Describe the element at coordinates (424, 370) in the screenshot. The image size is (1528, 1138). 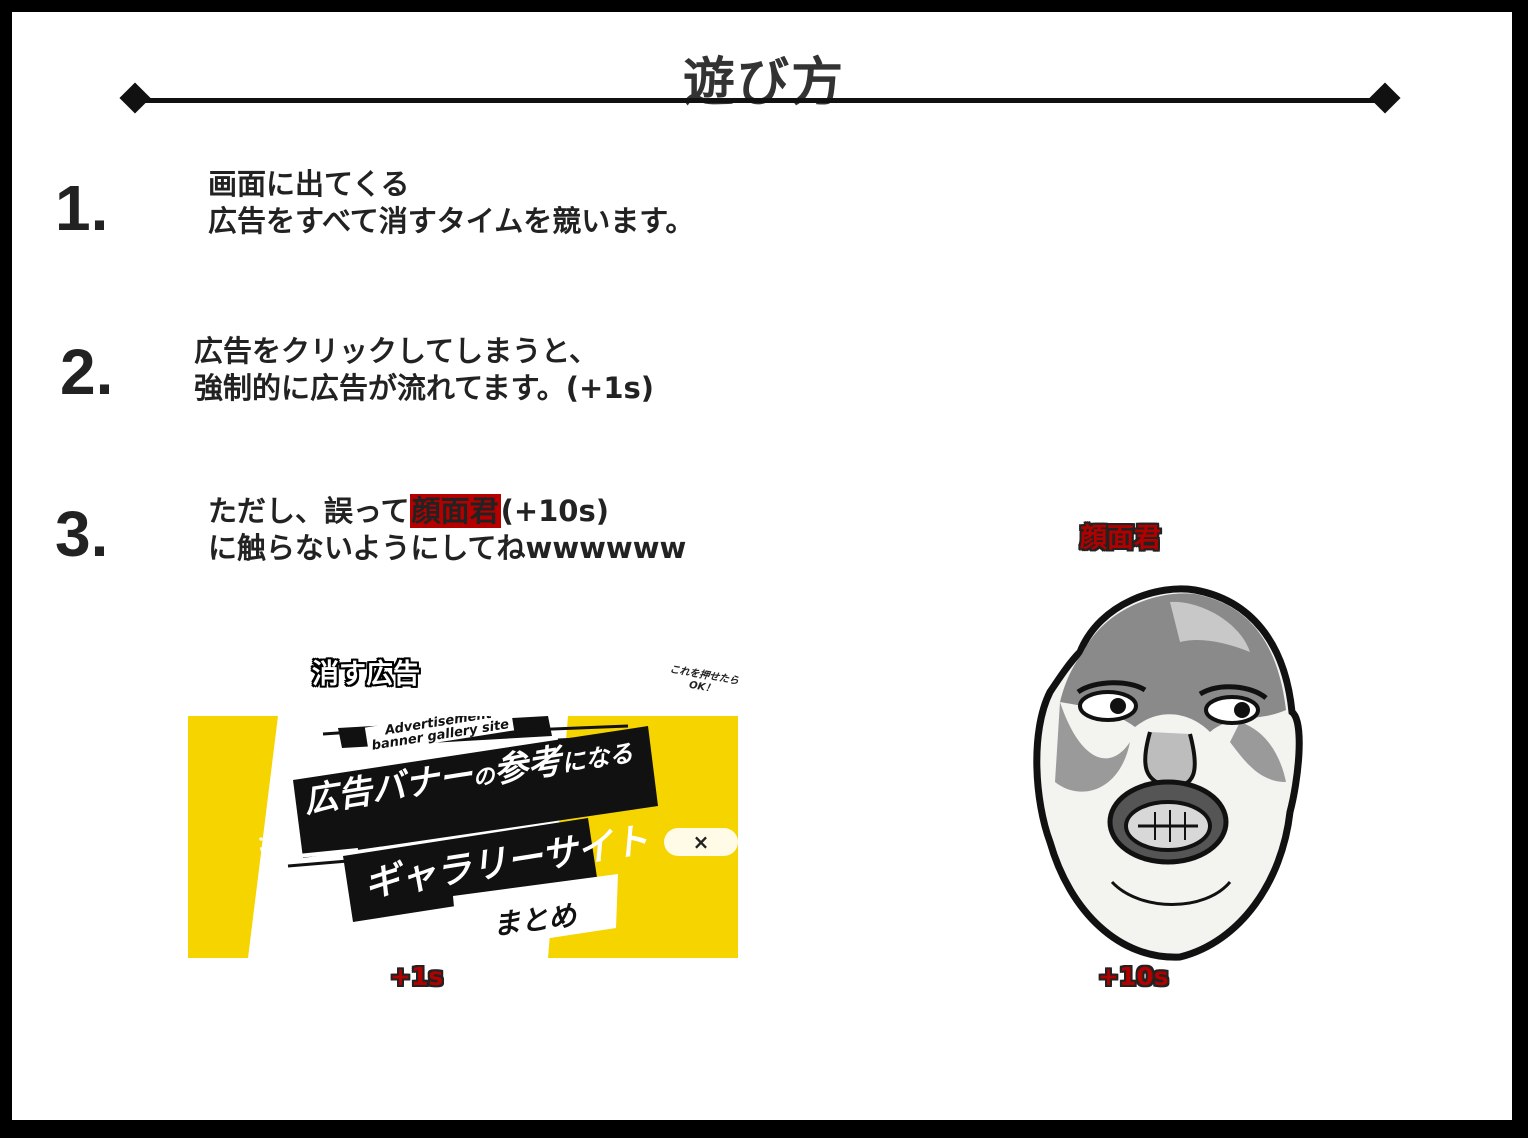
I see `step-2-text: 広告をクリックしてしまうと、 強制的に広告が流れてます。(+1s)` at that location.